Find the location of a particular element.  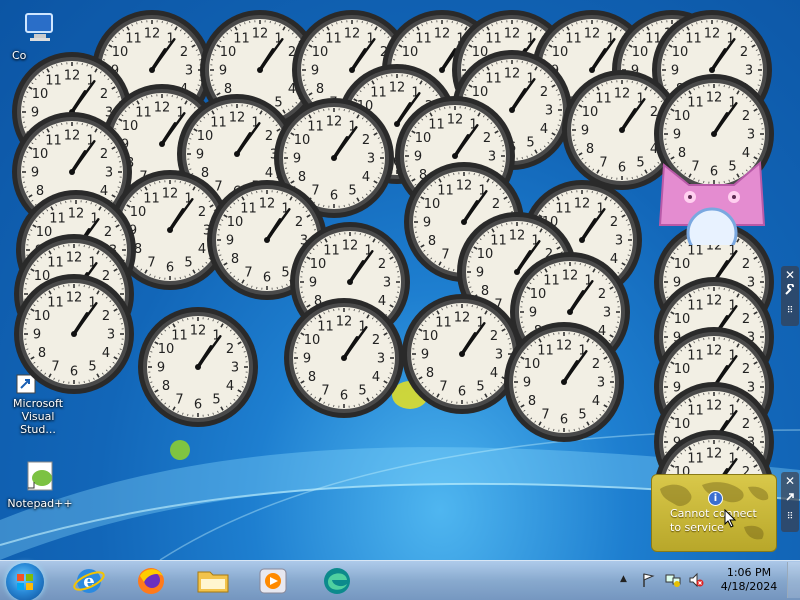

show-desktop-button is located at coordinates (793, 580).